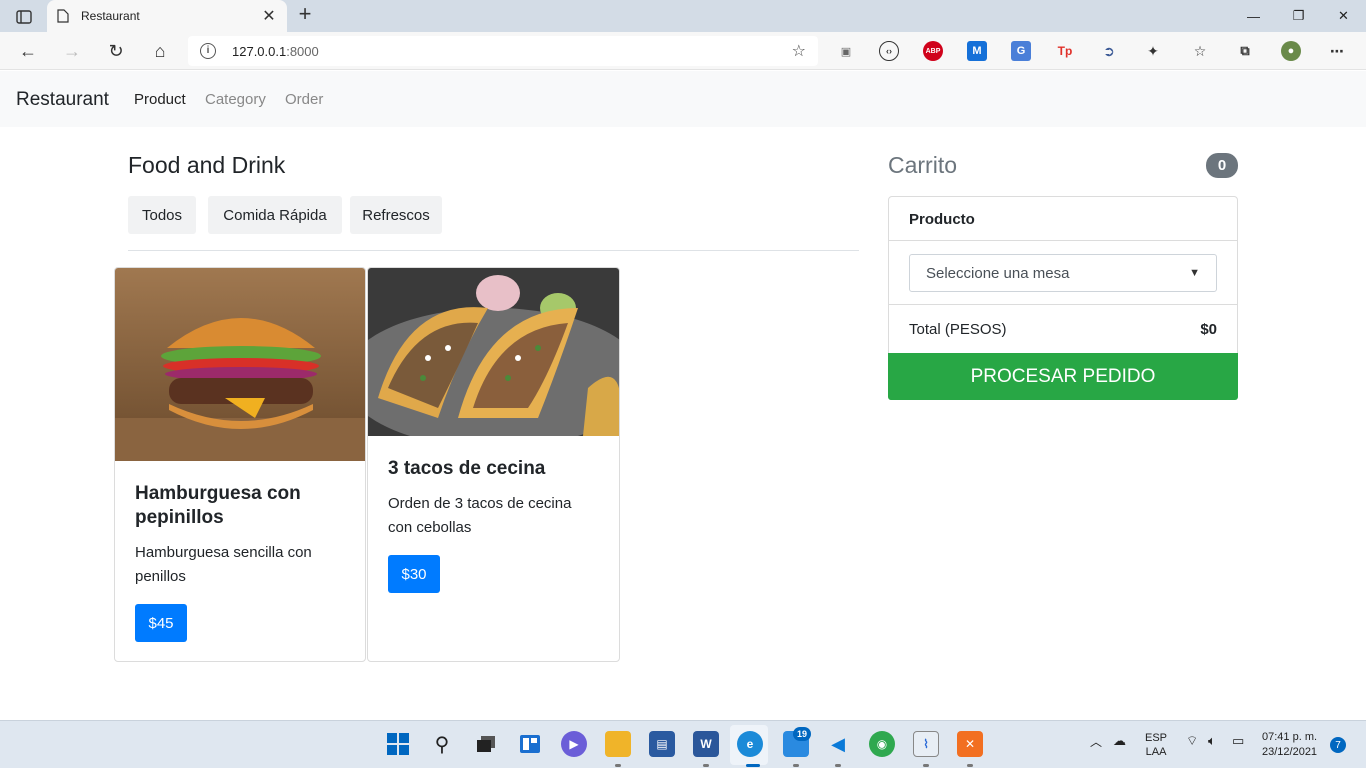  I want to click on keyboard-layout: LAA, so click(1156, 752).